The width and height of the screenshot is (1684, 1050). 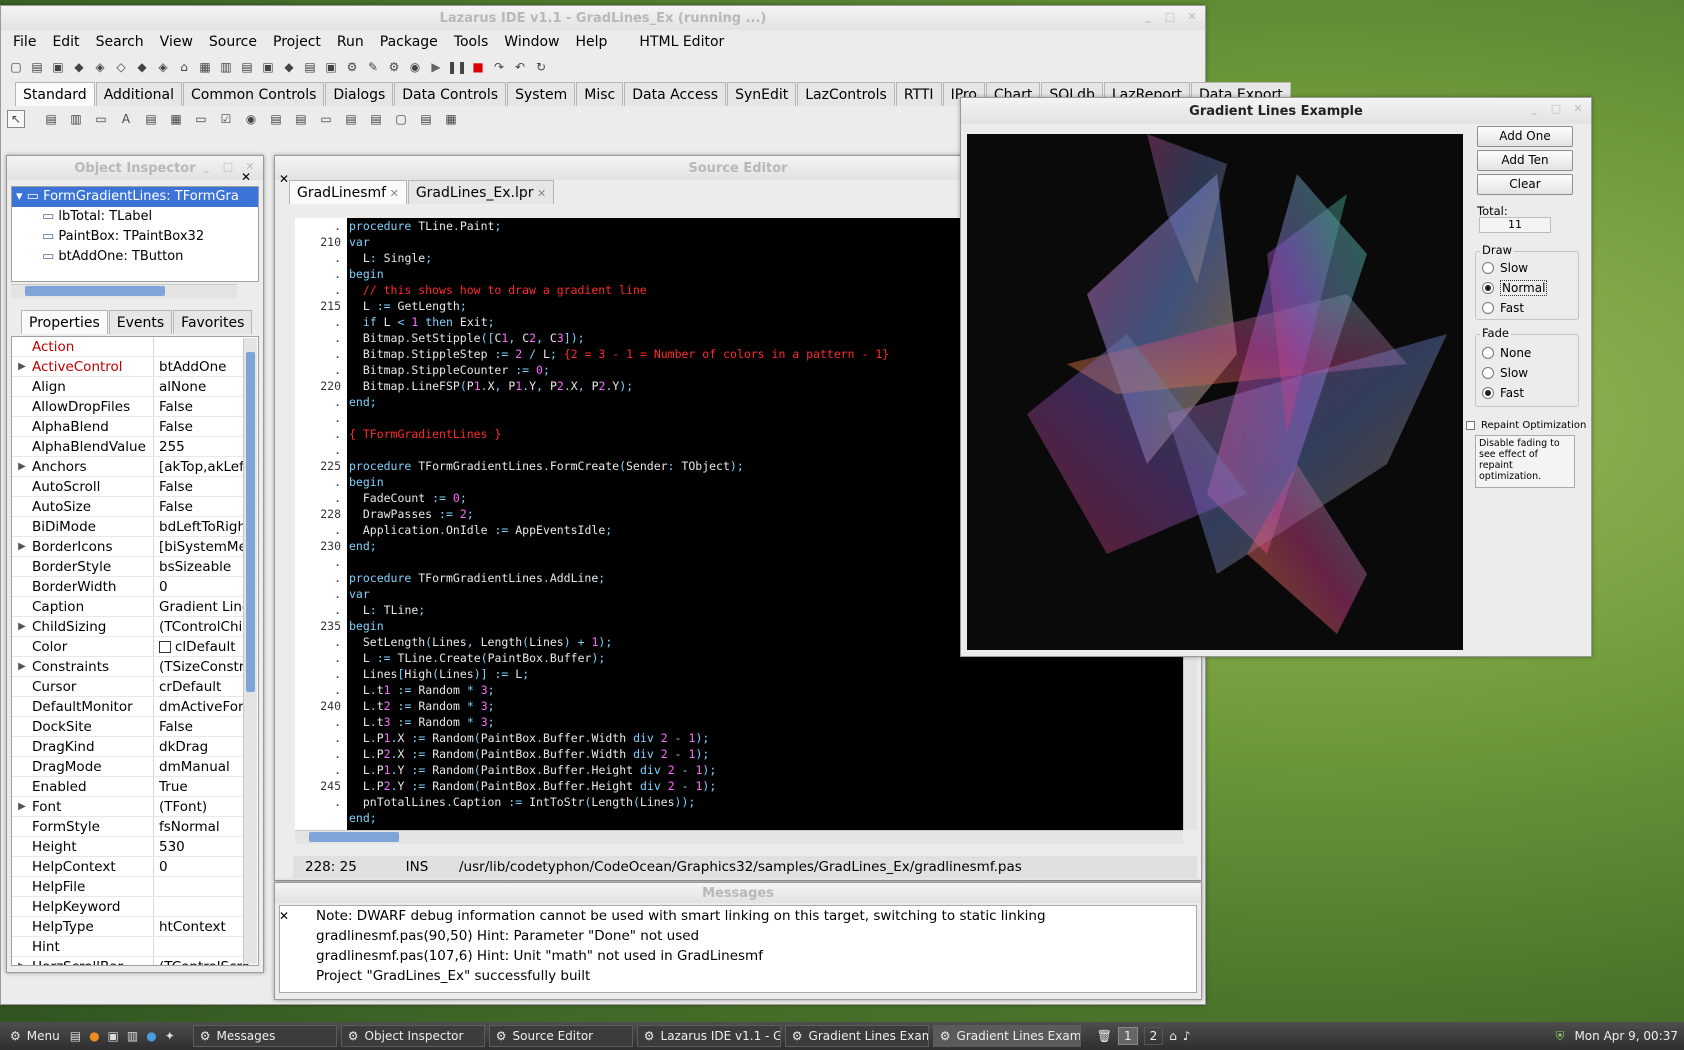 I want to click on property-row: HelpKeyword, so click(x=135, y=907).